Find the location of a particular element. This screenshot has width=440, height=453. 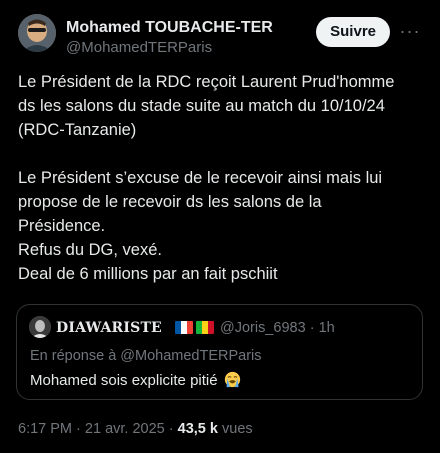

quote-text-line: Mohamed sois explicite pitié is located at coordinates (135, 381).